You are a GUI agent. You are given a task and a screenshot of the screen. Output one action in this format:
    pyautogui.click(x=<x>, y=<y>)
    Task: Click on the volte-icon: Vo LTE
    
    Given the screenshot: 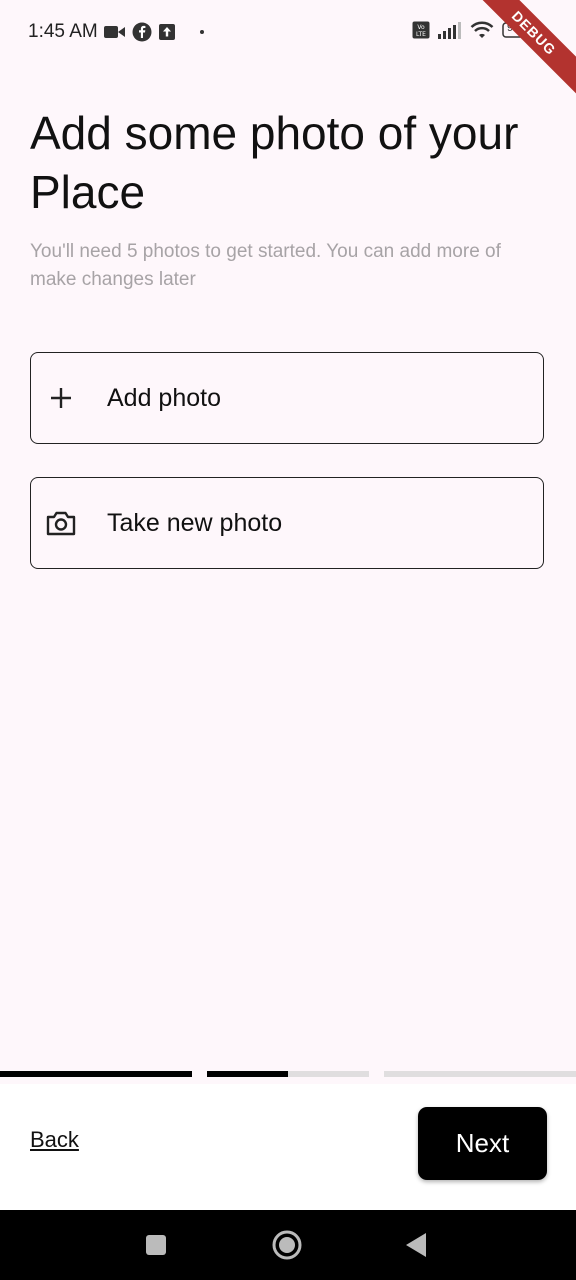 What is the action you would take?
    pyautogui.click(x=421, y=30)
    